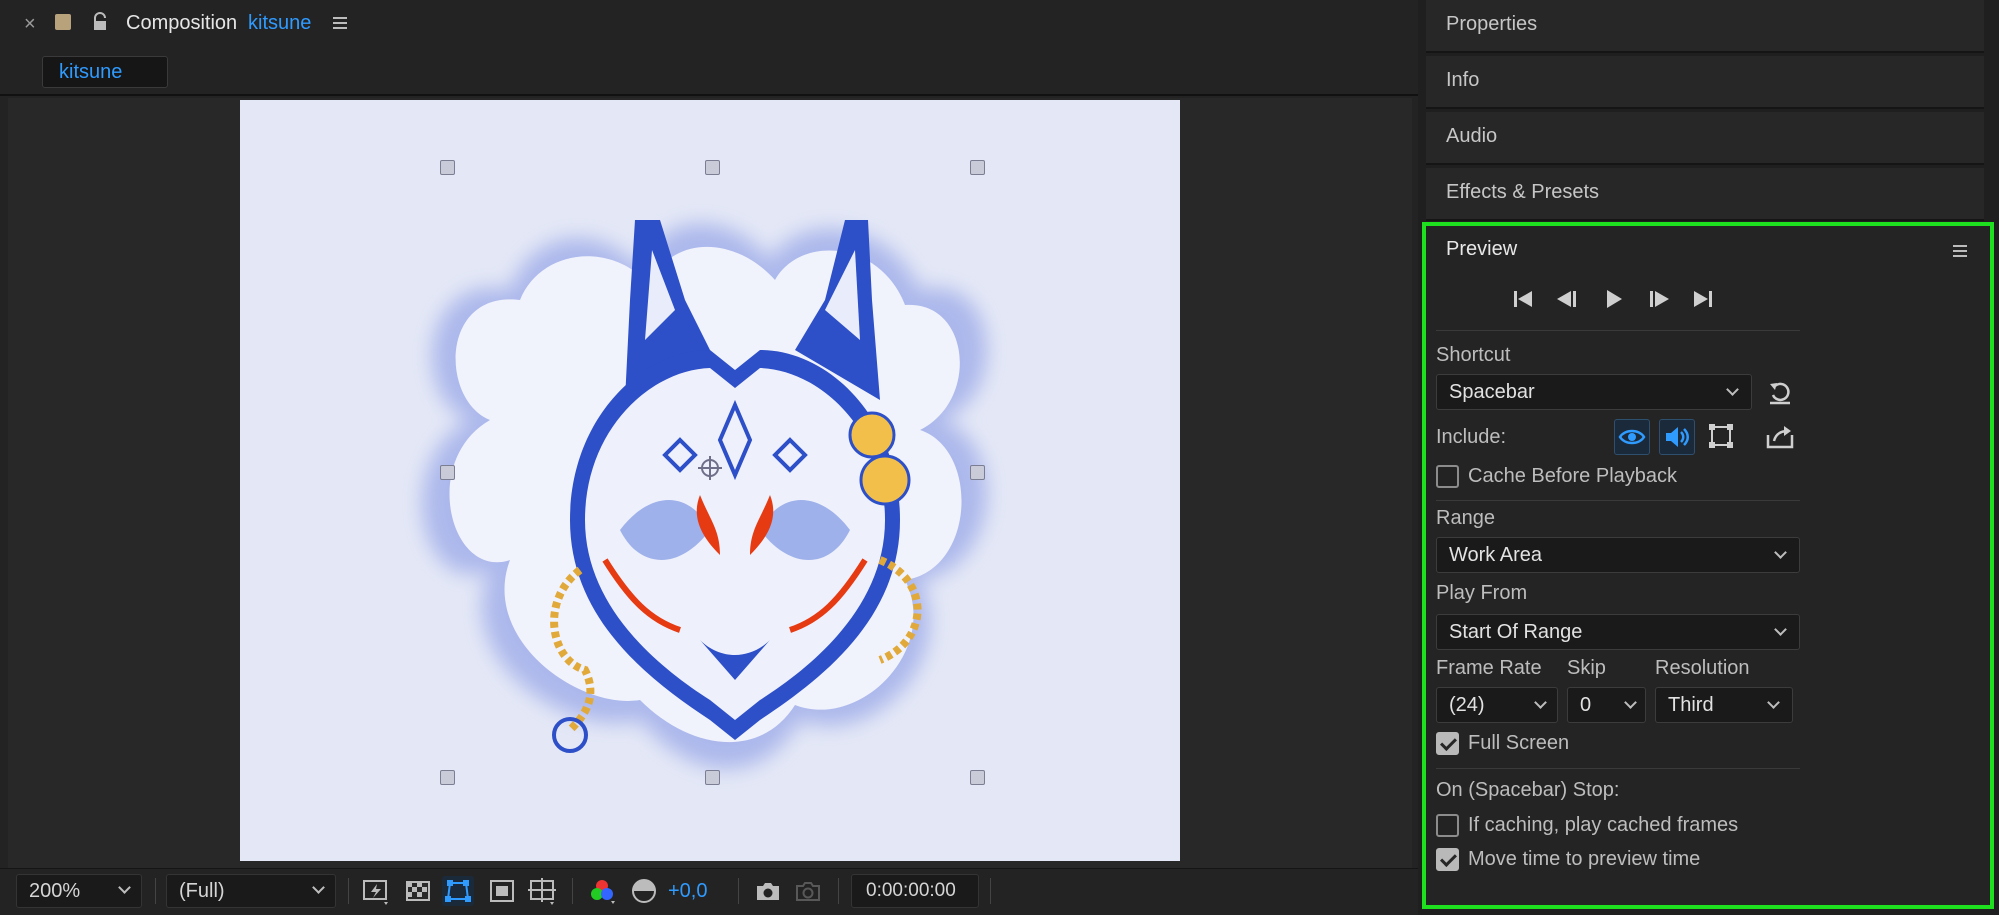 This screenshot has width=1999, height=915. I want to click on previous-frame-icon, so click(1568, 299).